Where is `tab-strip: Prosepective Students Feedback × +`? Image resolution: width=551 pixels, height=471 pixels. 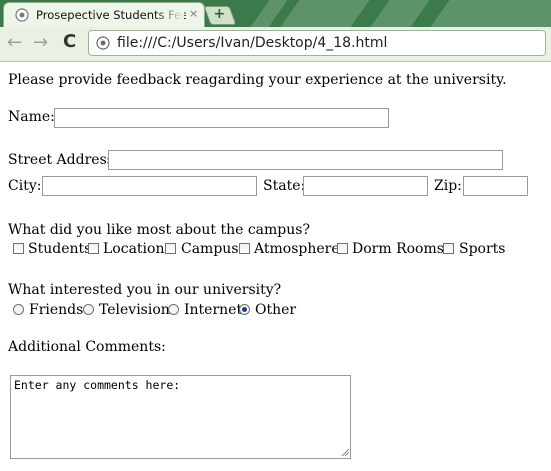
tab-strip: Prosepective Students Feedback × + is located at coordinates (275, 13).